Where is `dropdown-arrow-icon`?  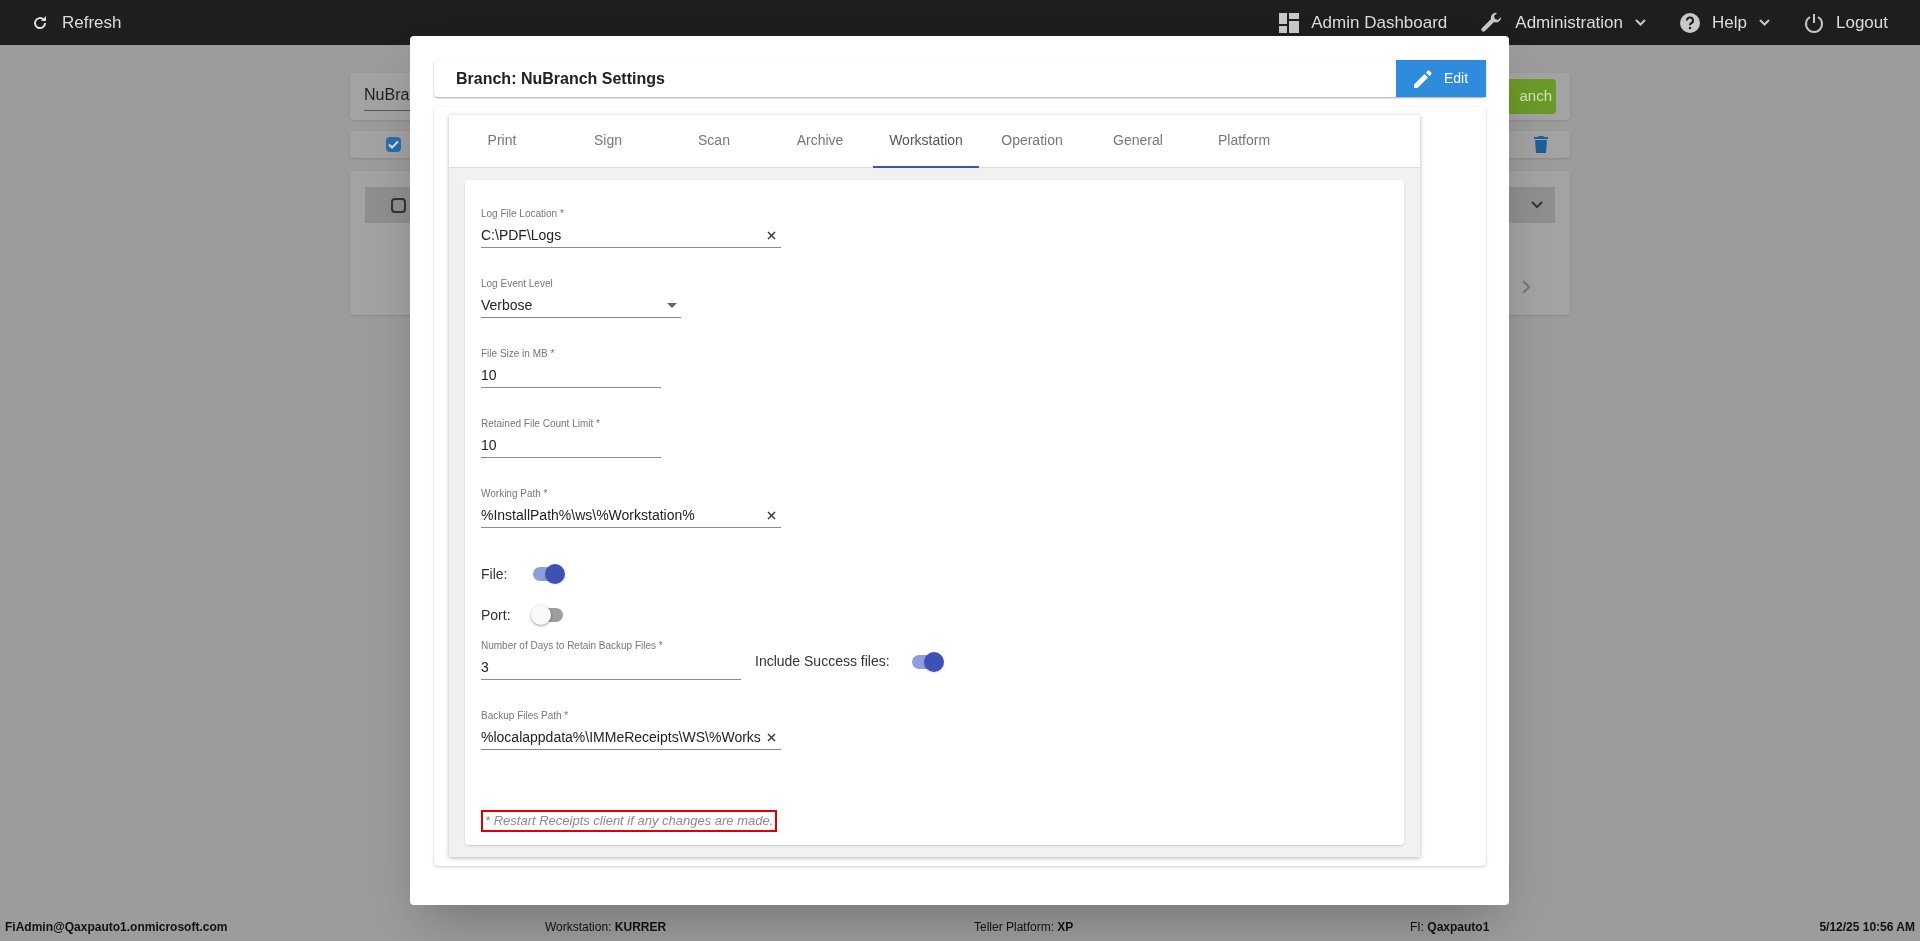 dropdown-arrow-icon is located at coordinates (672, 305).